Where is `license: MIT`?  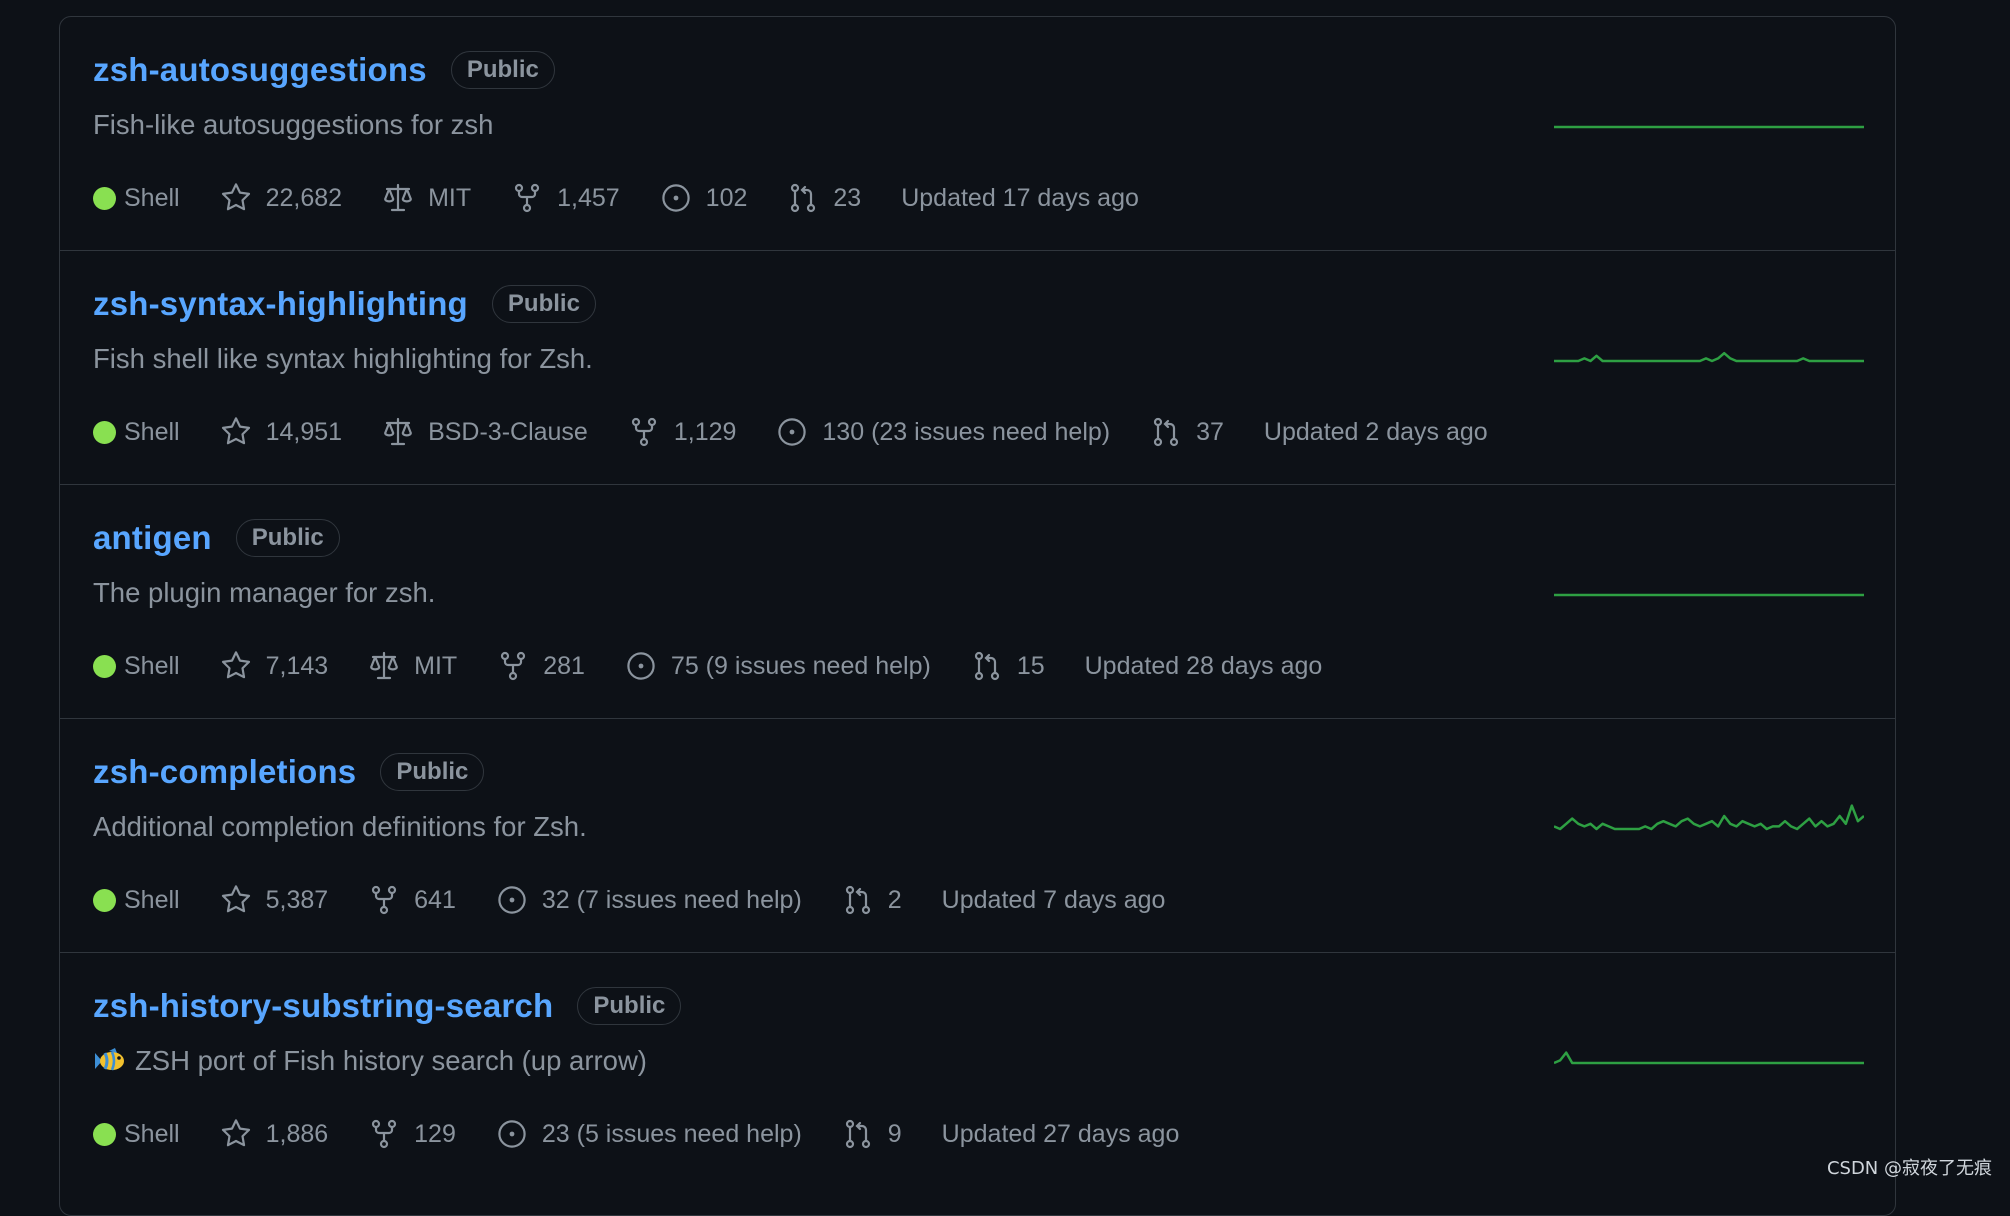 license: MIT is located at coordinates (426, 198).